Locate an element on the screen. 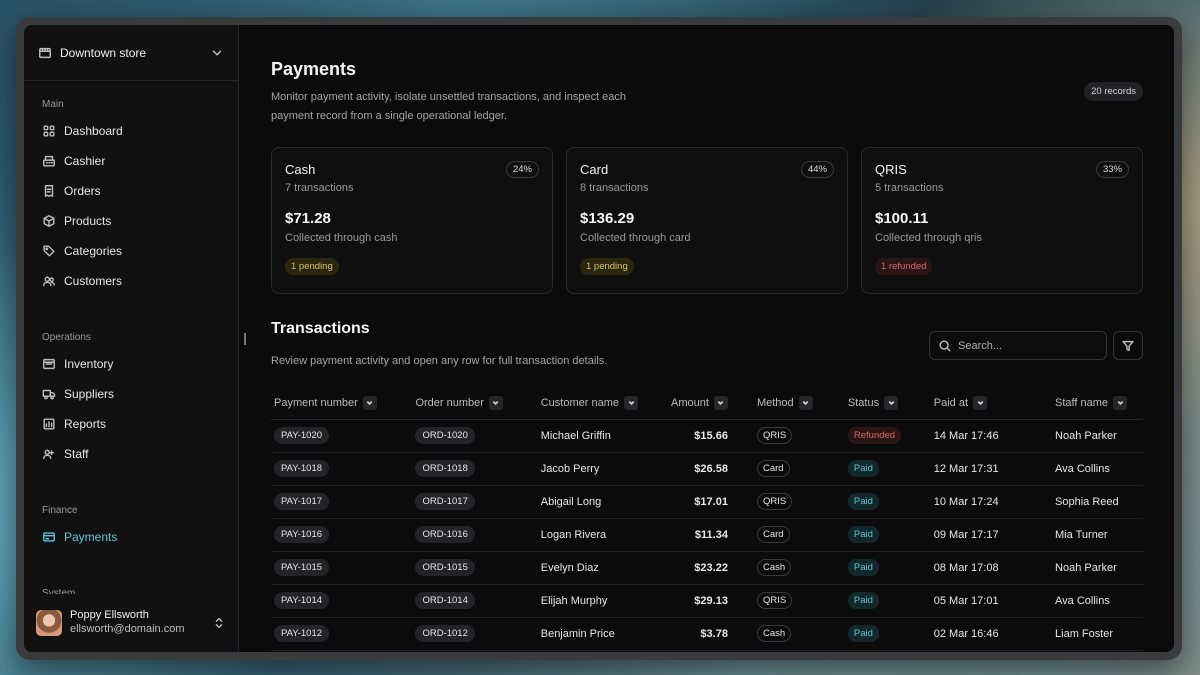  store-name: Downtown store is located at coordinates (103, 52).